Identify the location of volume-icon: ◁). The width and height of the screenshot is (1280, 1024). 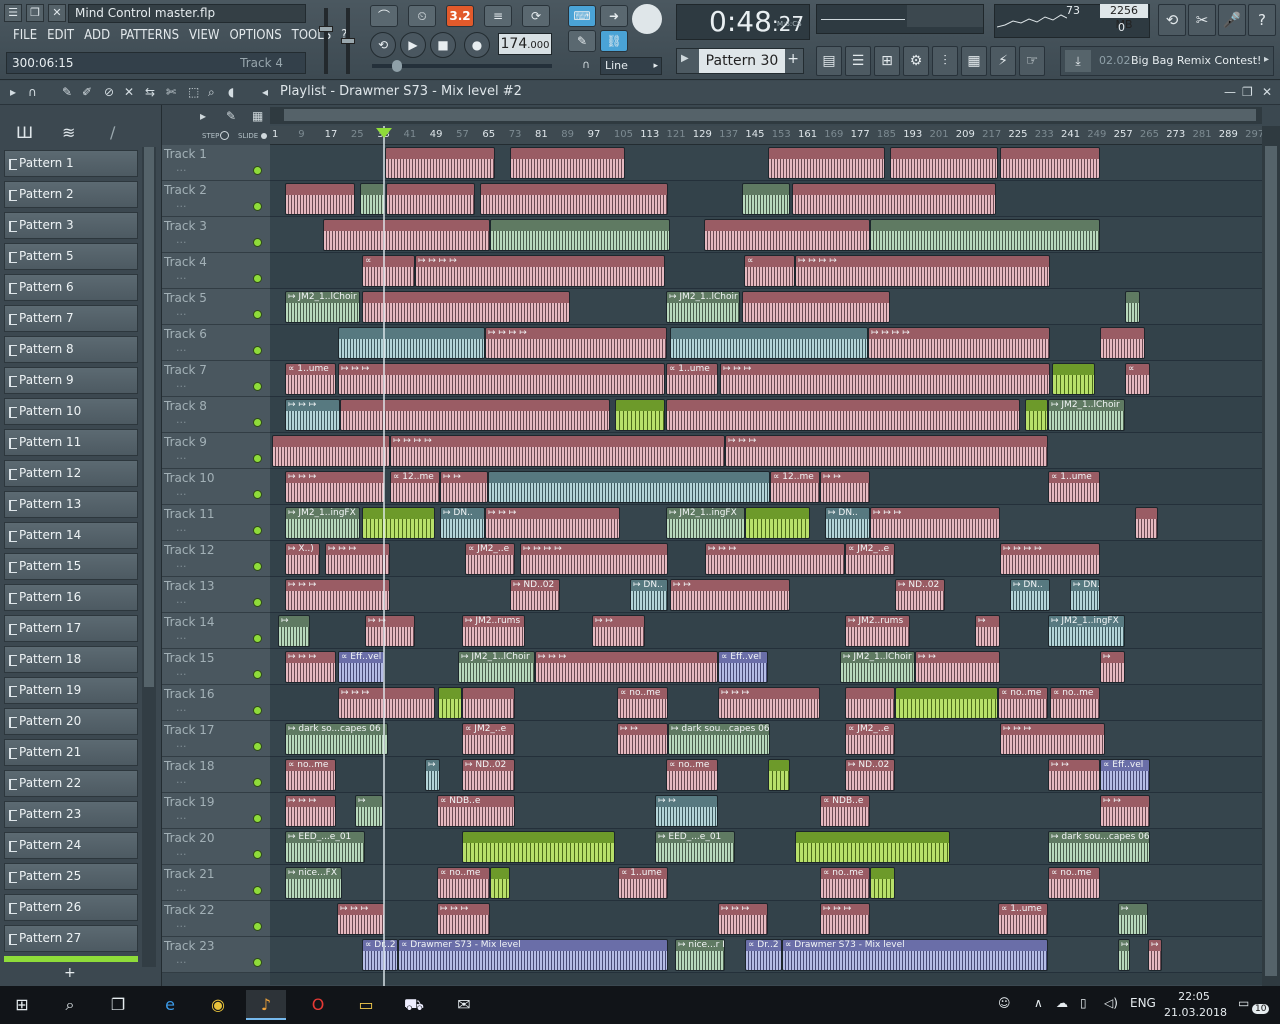
(1111, 1003).